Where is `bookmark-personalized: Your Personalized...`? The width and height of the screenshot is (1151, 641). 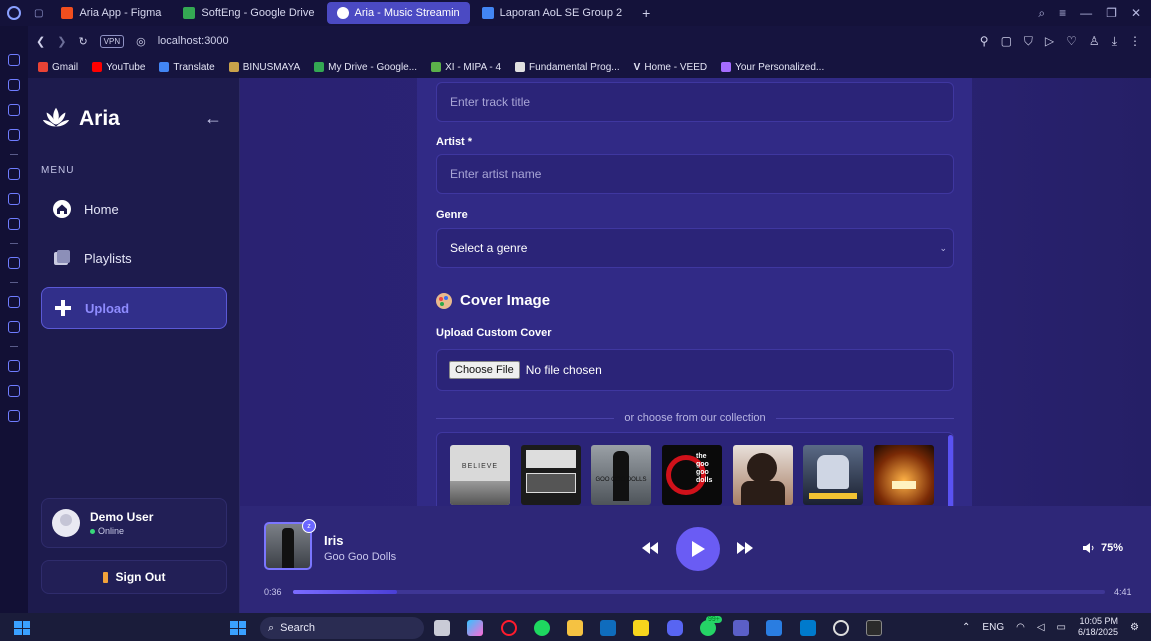 bookmark-personalized: Your Personalized... is located at coordinates (772, 67).